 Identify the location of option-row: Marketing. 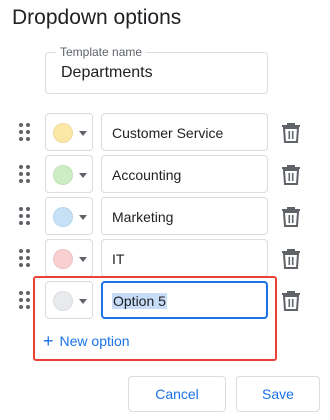
(165, 216).